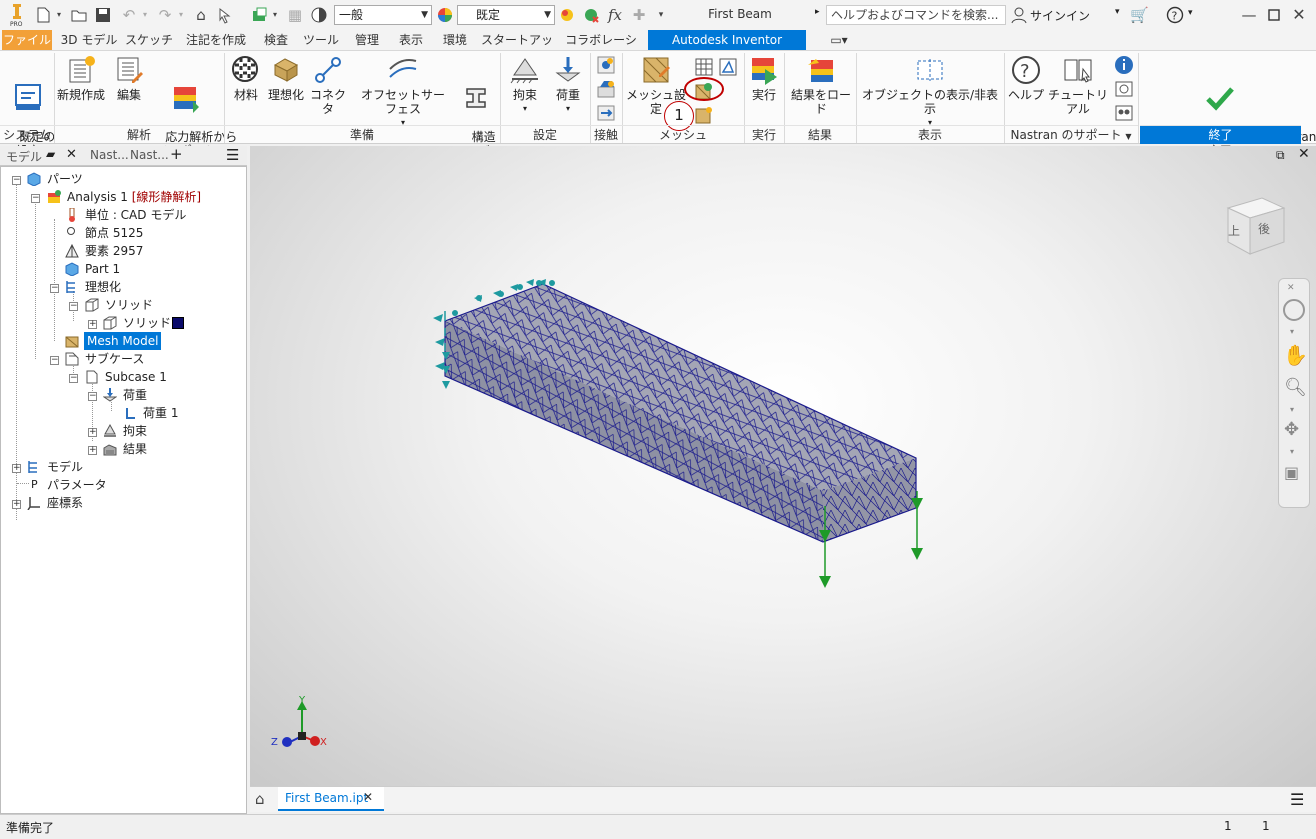 The width and height of the screenshot is (1316, 839). Describe the element at coordinates (764, 78) in the screenshot. I see `run-button: 実行` at that location.